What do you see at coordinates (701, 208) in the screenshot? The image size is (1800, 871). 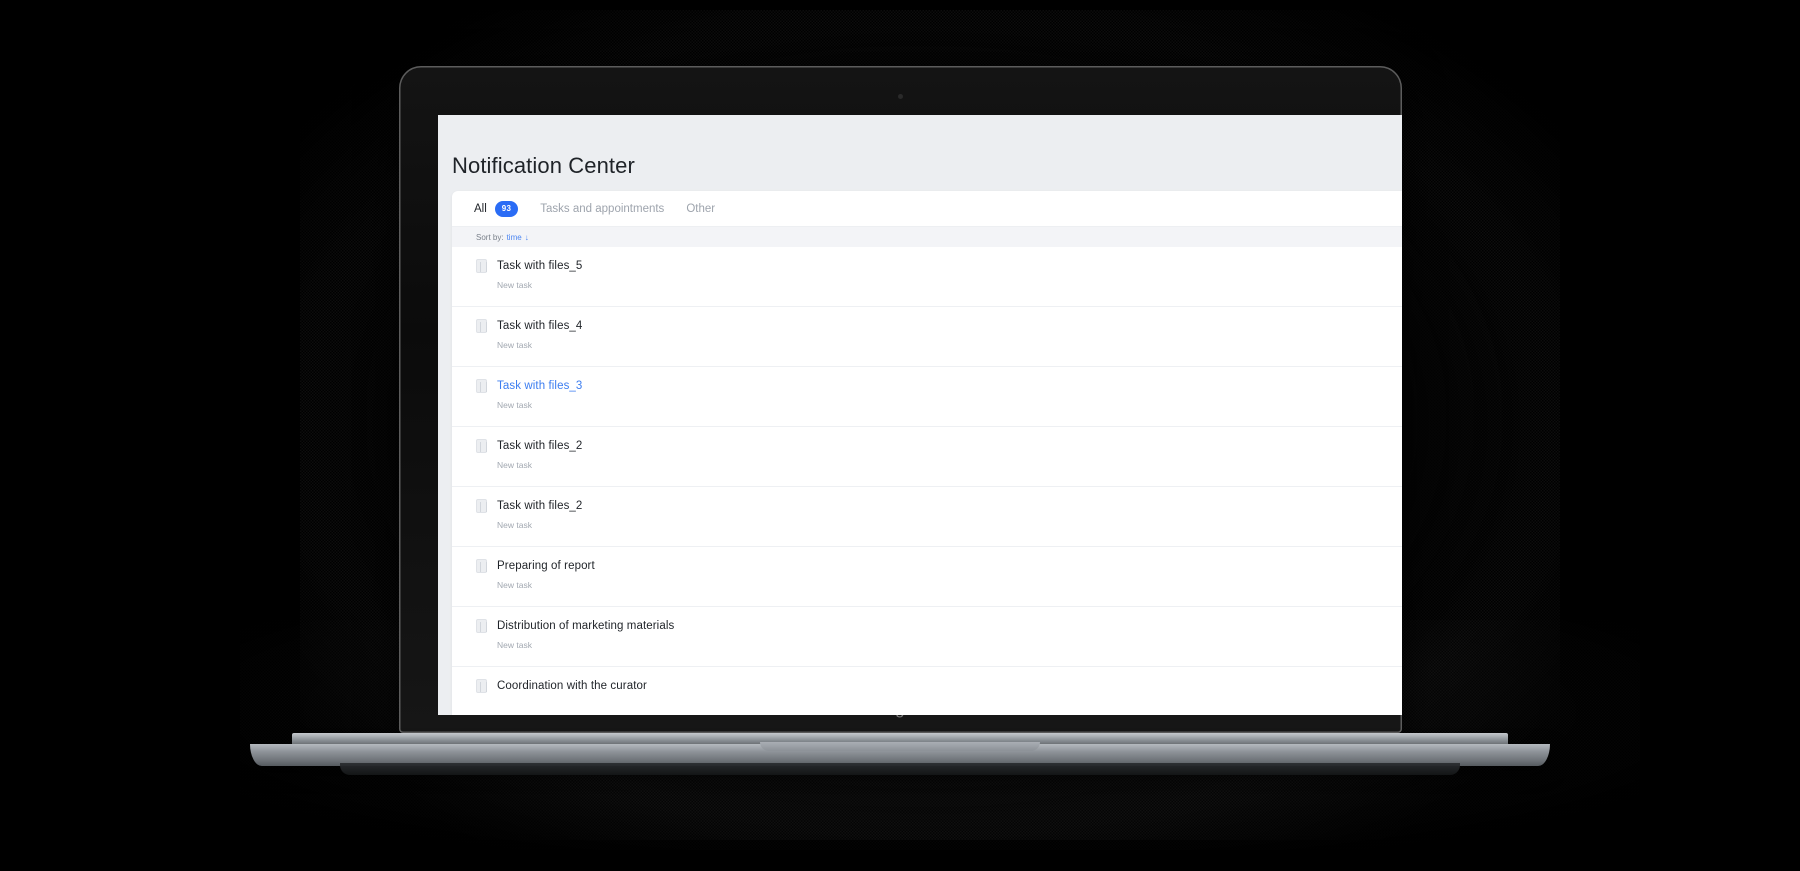 I see `tab-other-label: Other` at bounding box center [701, 208].